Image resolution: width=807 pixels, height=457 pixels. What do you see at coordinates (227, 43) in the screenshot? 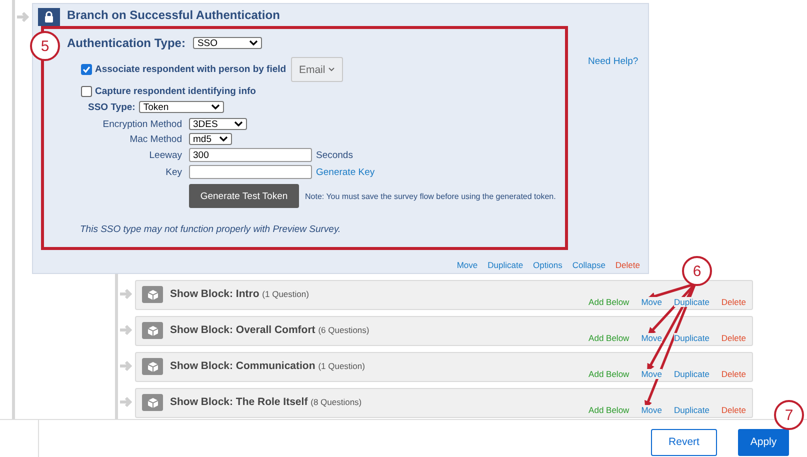
I see `auth-type-dropdown: SSO` at bounding box center [227, 43].